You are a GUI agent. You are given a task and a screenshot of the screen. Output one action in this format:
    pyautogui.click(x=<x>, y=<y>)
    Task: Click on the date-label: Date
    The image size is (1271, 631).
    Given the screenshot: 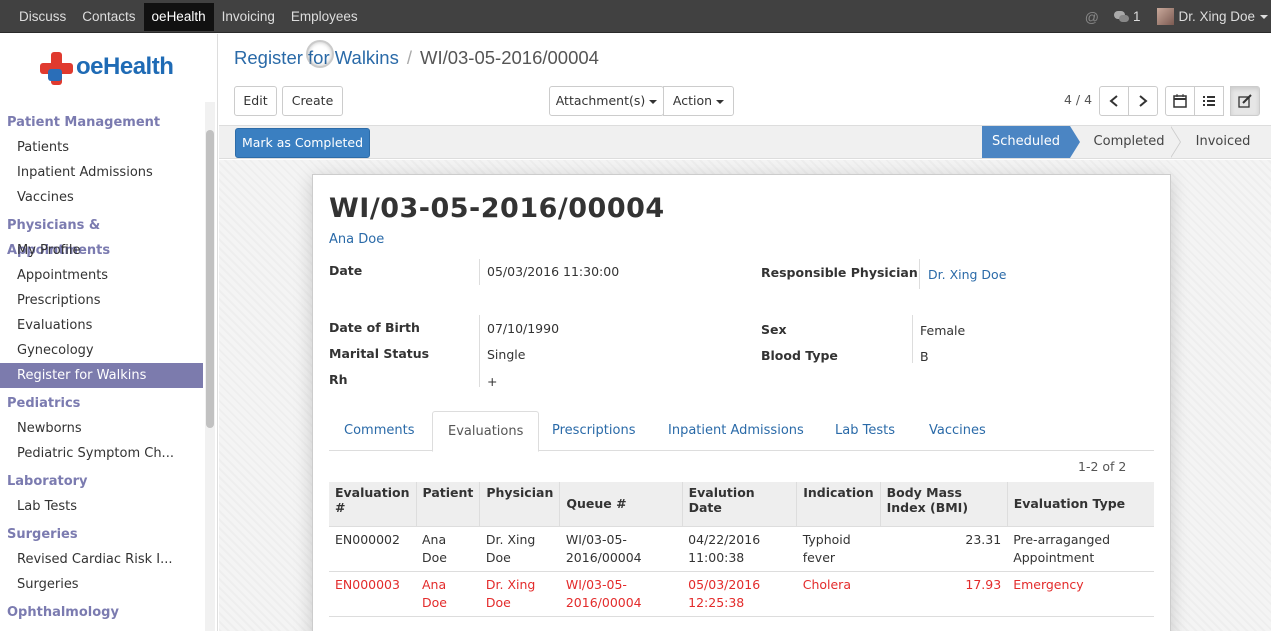 What is the action you would take?
    pyautogui.click(x=346, y=270)
    